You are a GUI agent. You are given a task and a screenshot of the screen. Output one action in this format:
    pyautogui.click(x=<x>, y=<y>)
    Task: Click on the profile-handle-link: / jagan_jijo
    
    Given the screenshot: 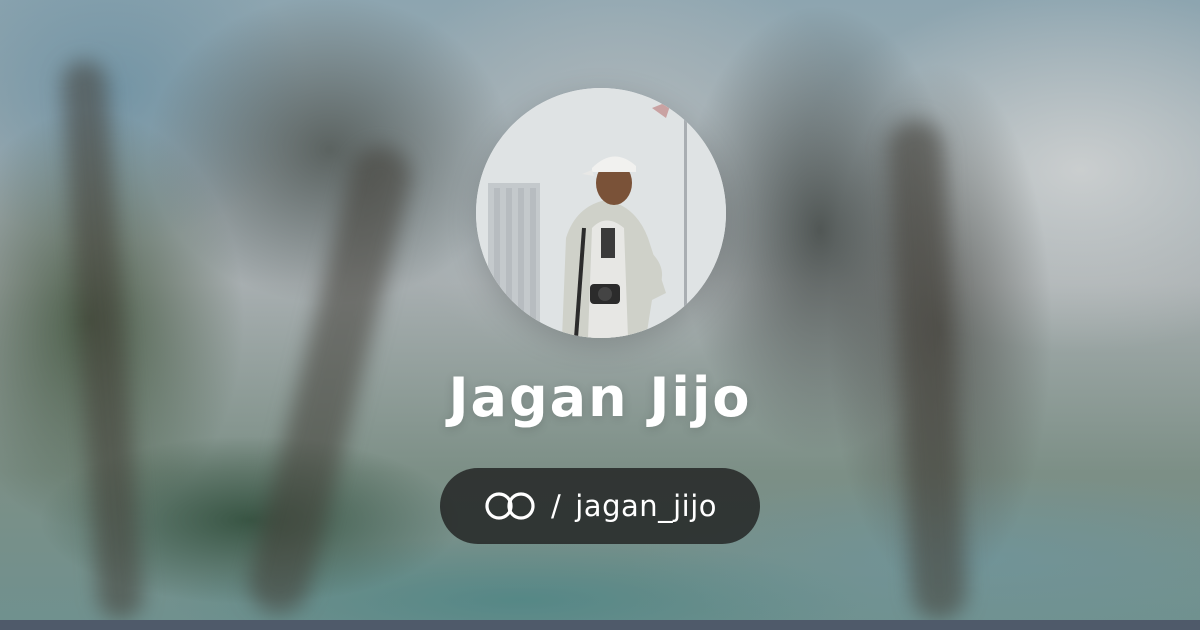 What is the action you would take?
    pyautogui.click(x=600, y=506)
    